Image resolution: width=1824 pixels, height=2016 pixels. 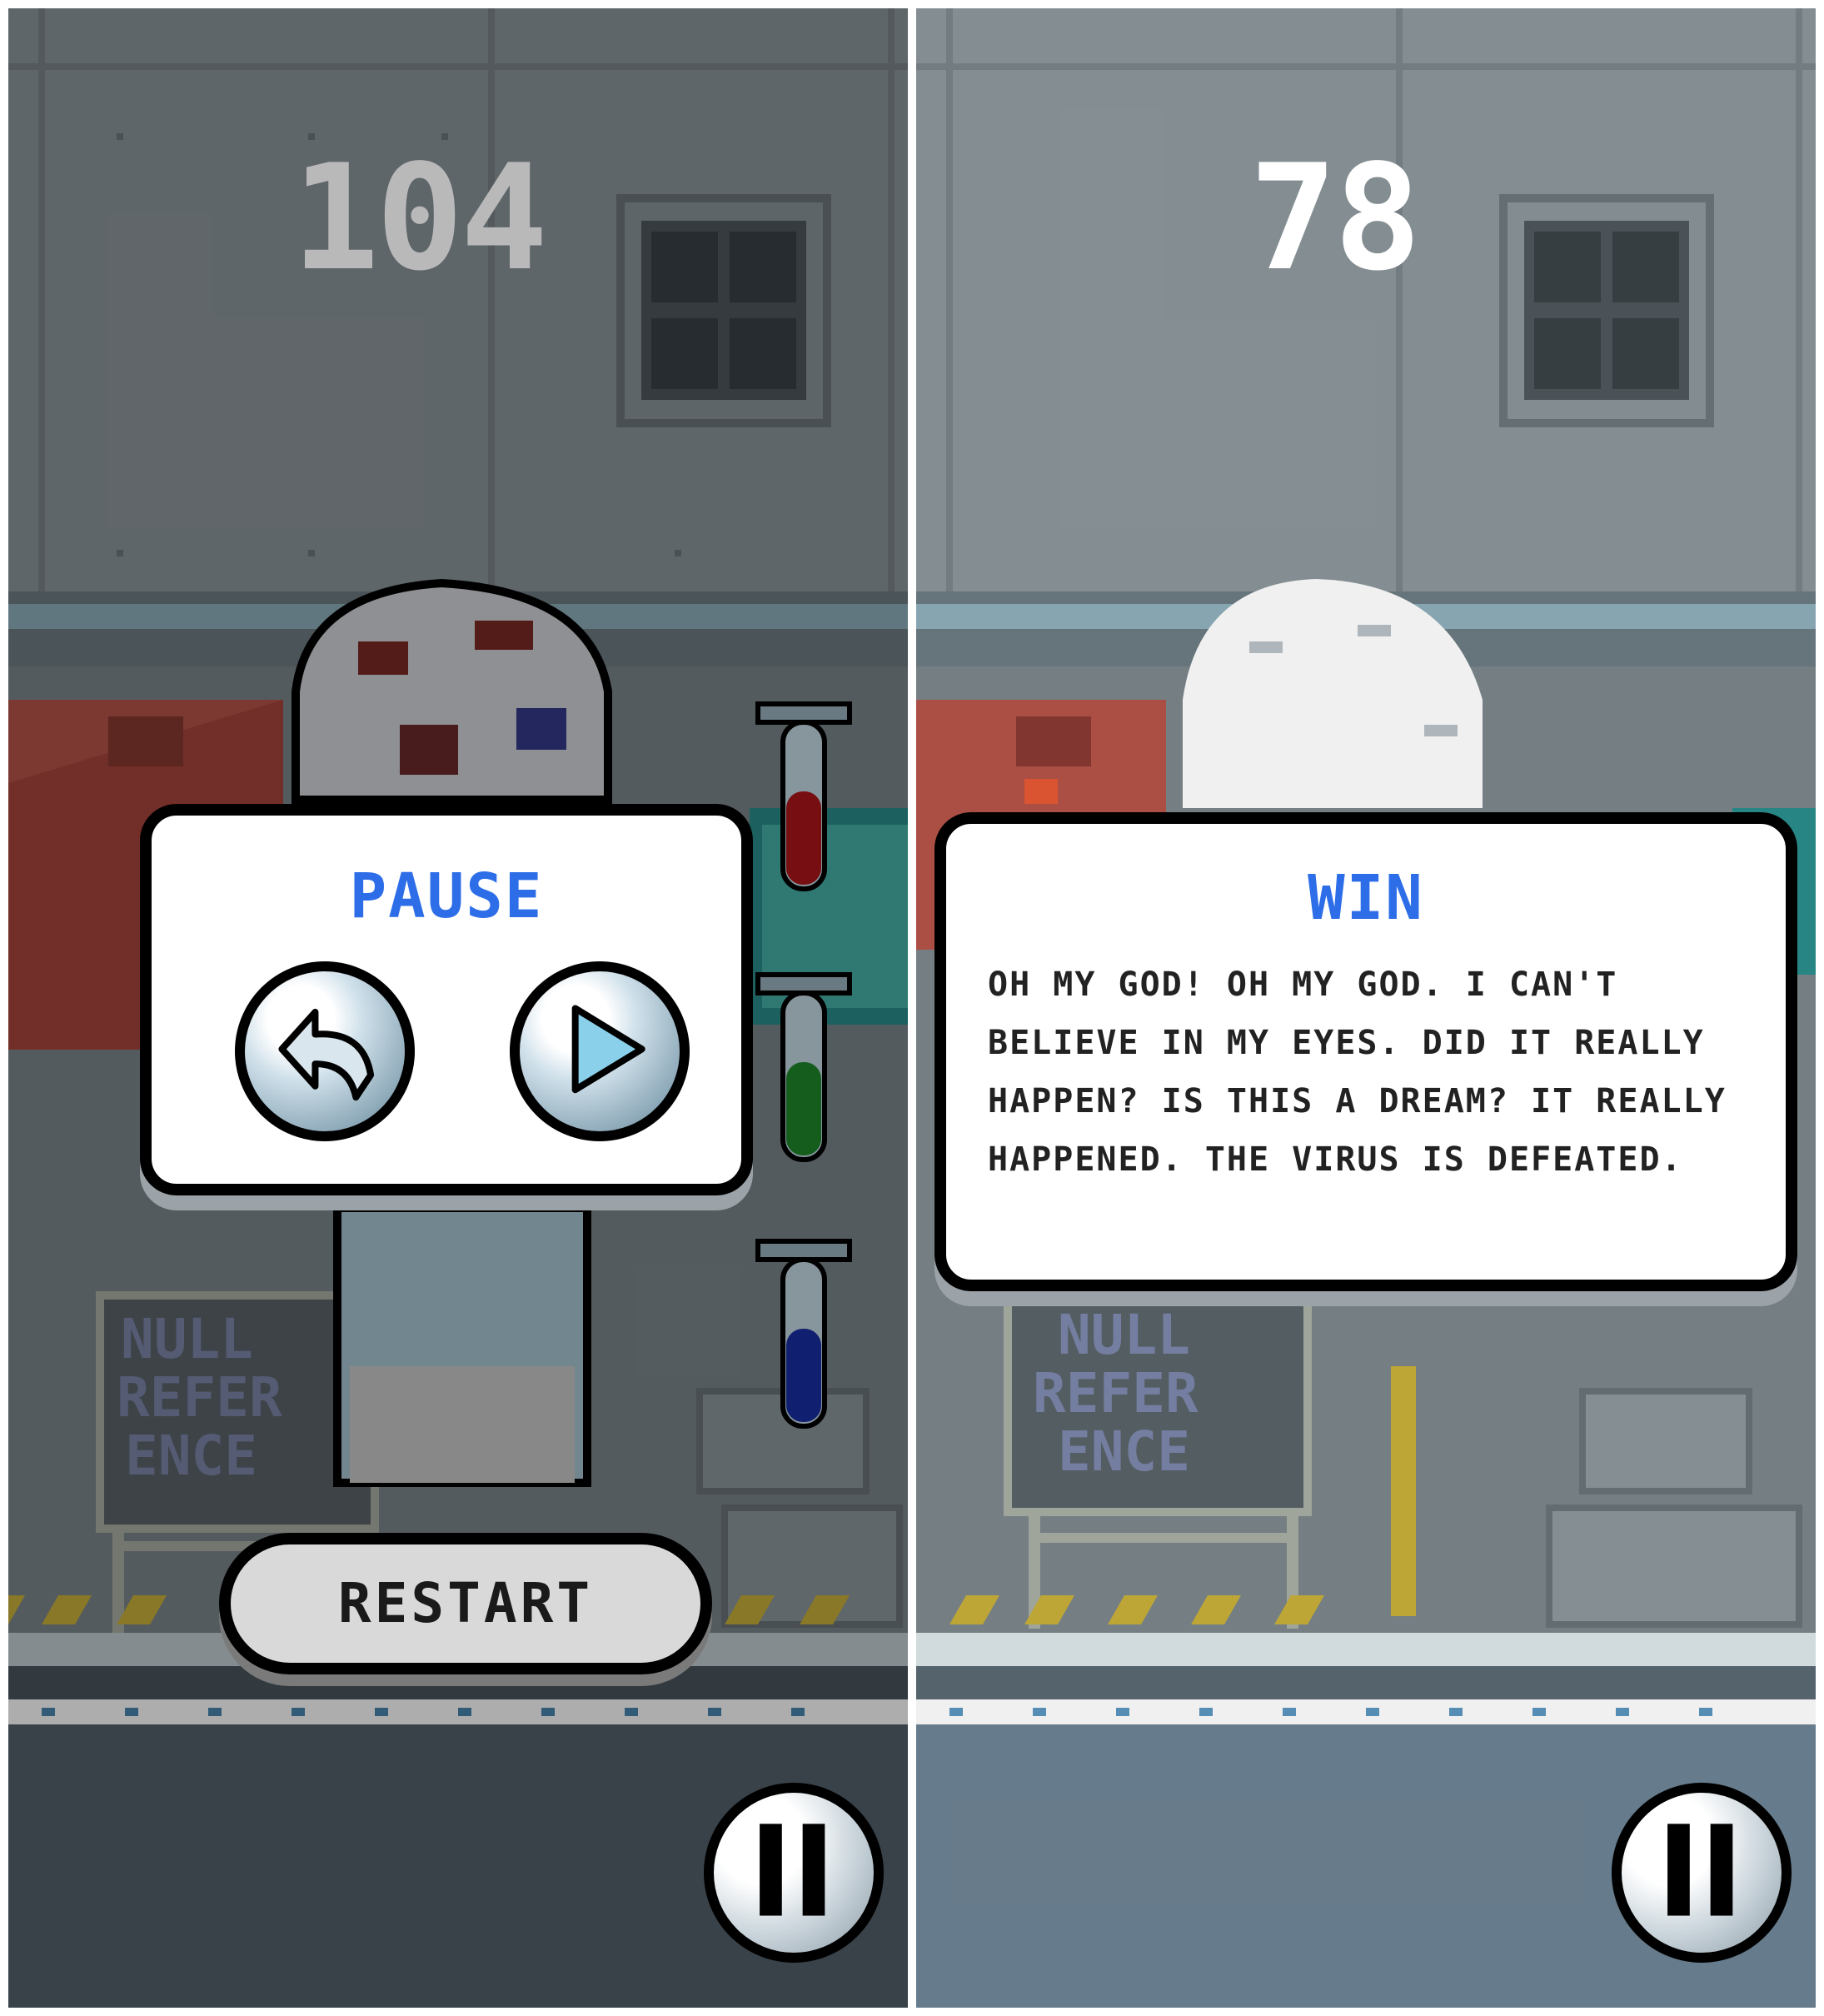 What do you see at coordinates (1335, 218) in the screenshot?
I see `score-counter: 78` at bounding box center [1335, 218].